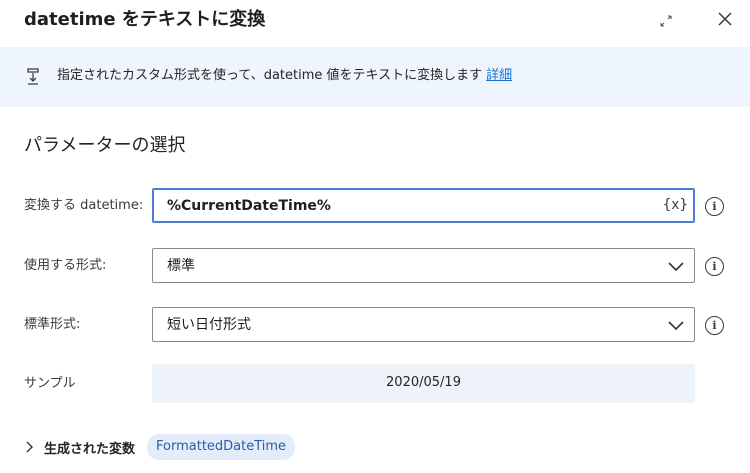  I want to click on sample-preview: 2020/05/19, so click(423, 383).